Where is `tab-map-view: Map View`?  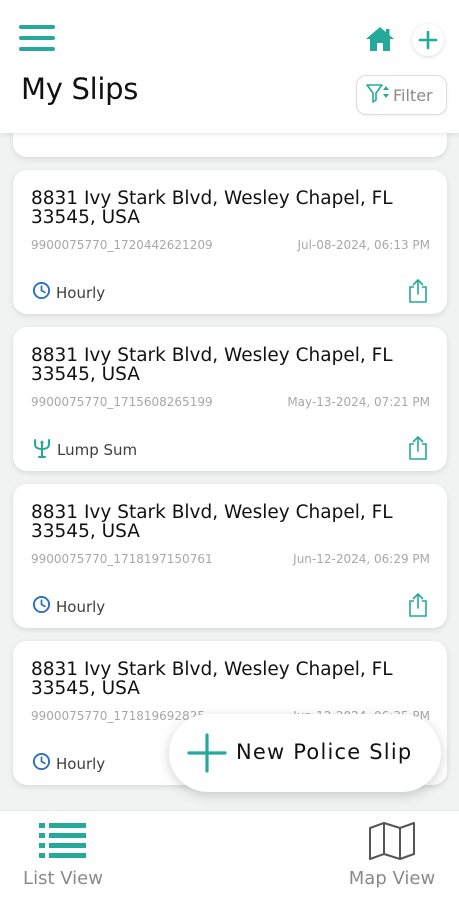
tab-map-view: Map View is located at coordinates (390, 855).